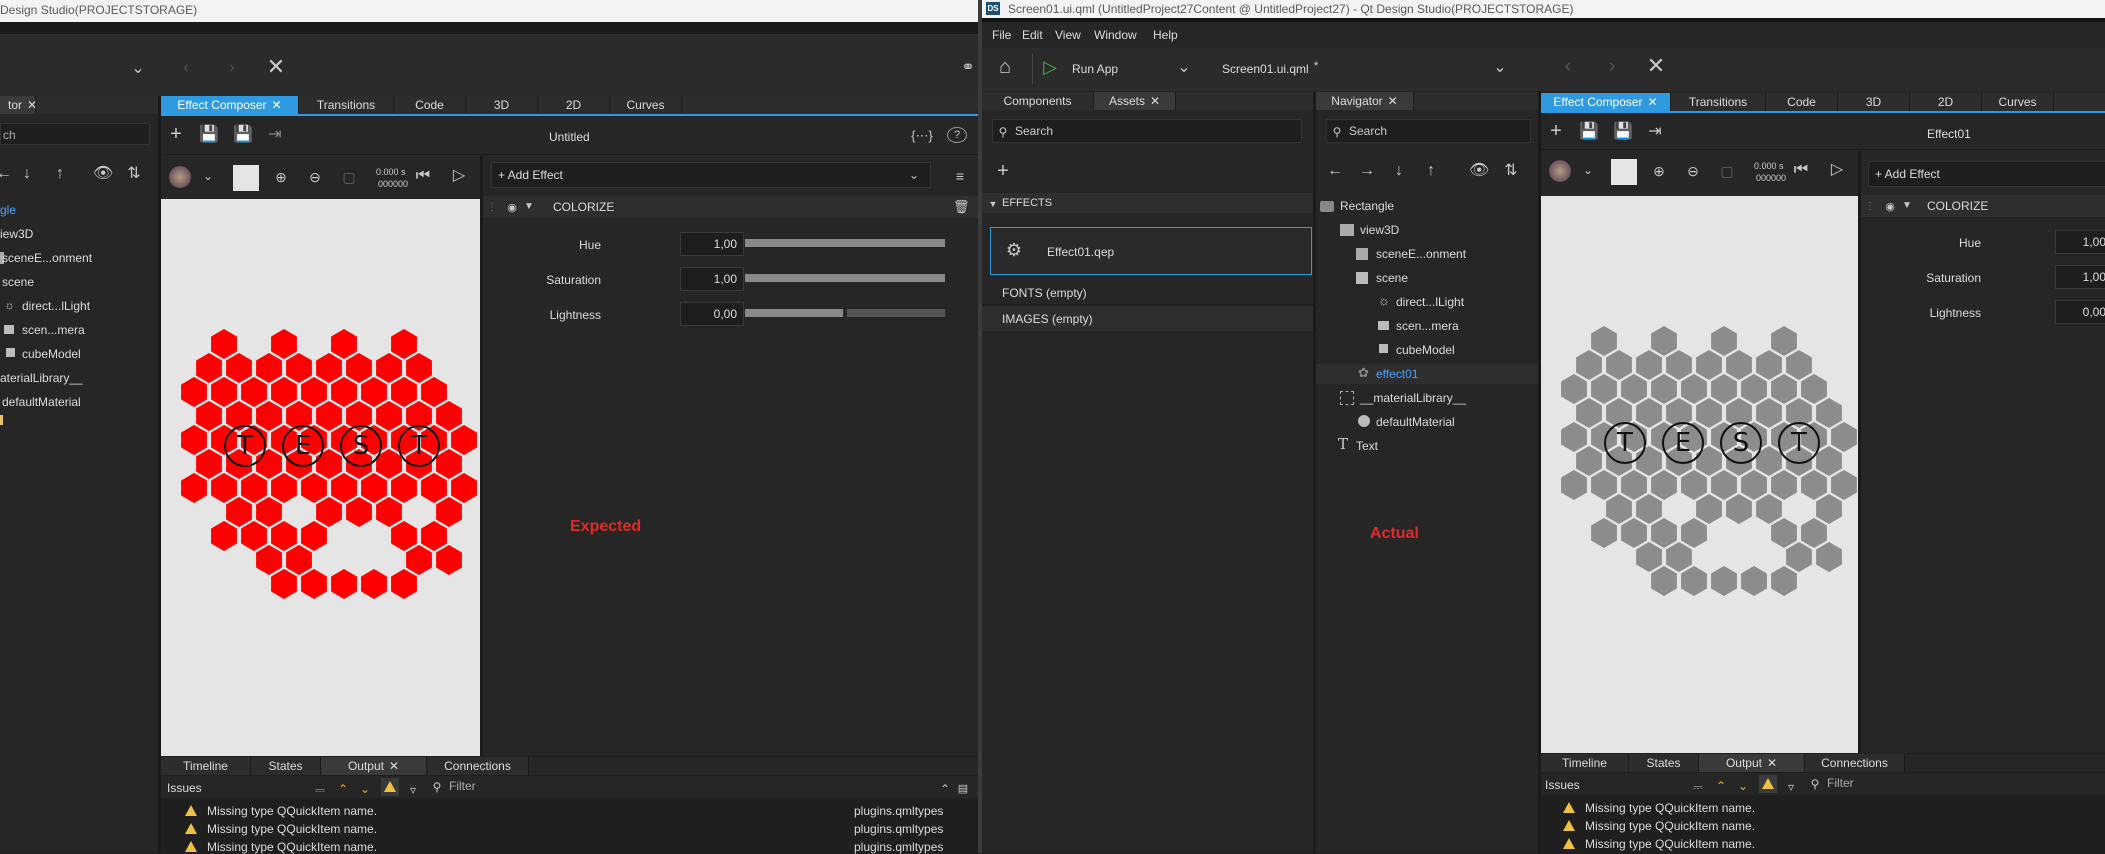 This screenshot has width=2105, height=854. What do you see at coordinates (75, 134) in the screenshot?
I see `left-search-input: ch` at bounding box center [75, 134].